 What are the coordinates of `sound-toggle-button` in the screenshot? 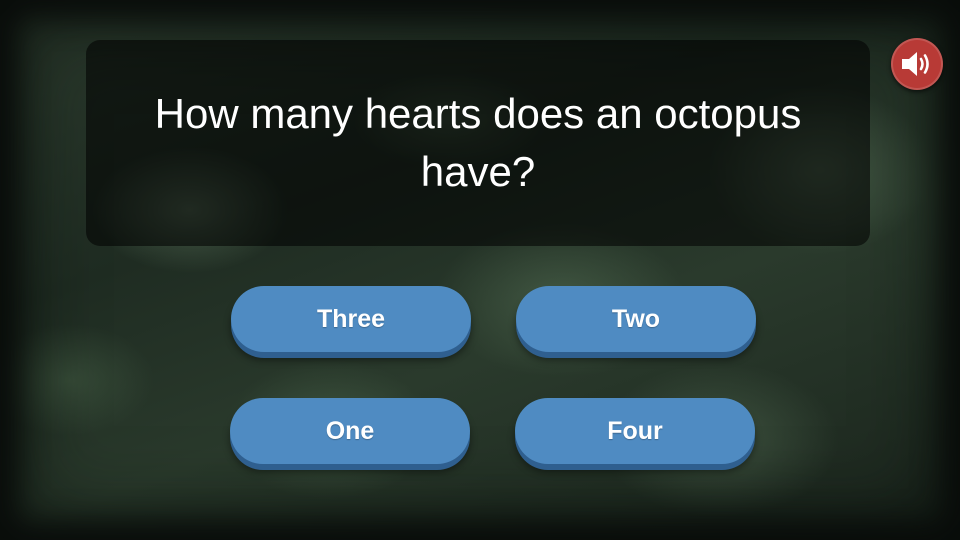 It's located at (917, 64).